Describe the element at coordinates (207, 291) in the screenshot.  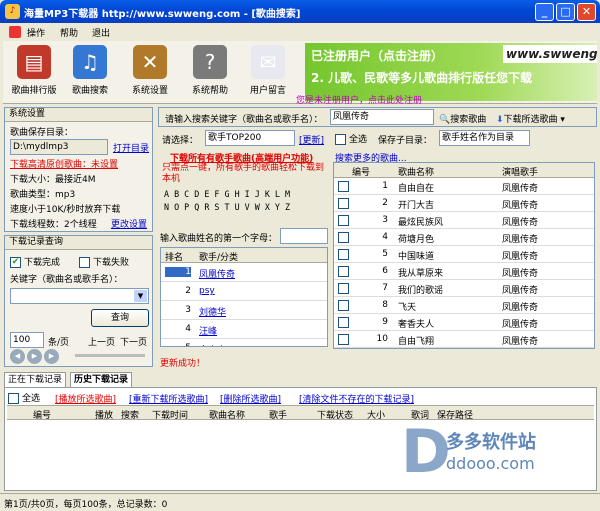
I see `singer-name-link: psy` at that location.